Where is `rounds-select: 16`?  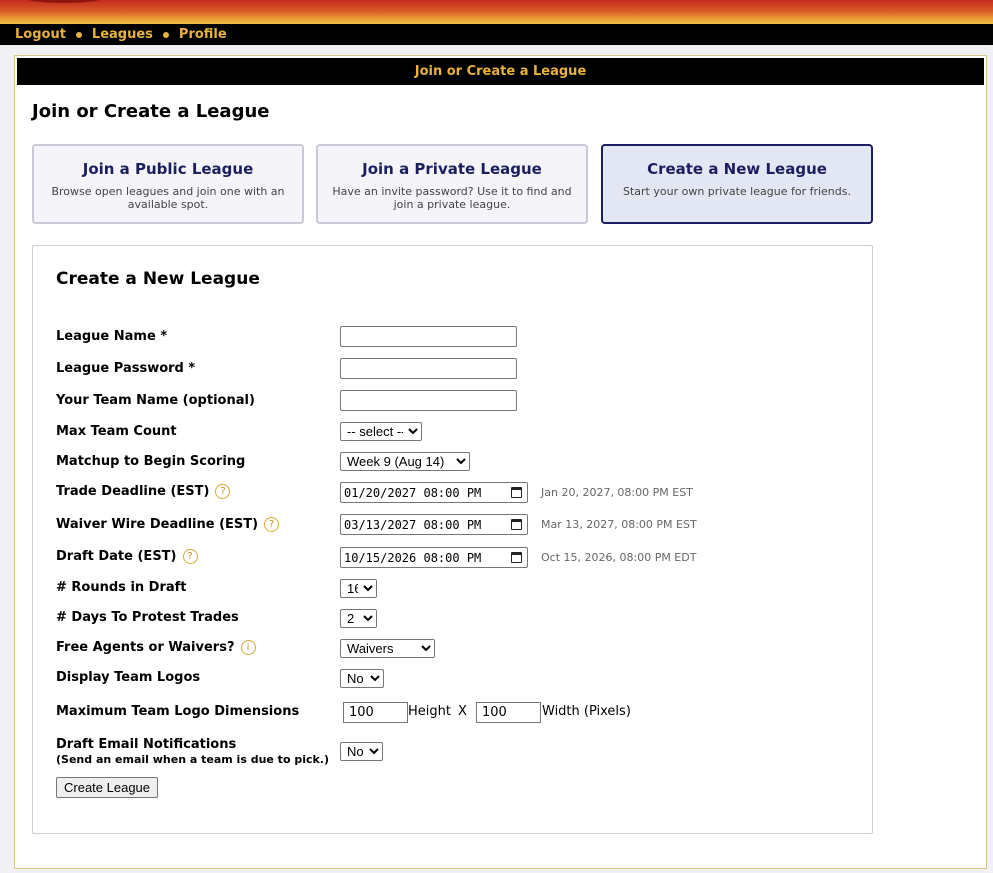 rounds-select: 16 is located at coordinates (358, 588).